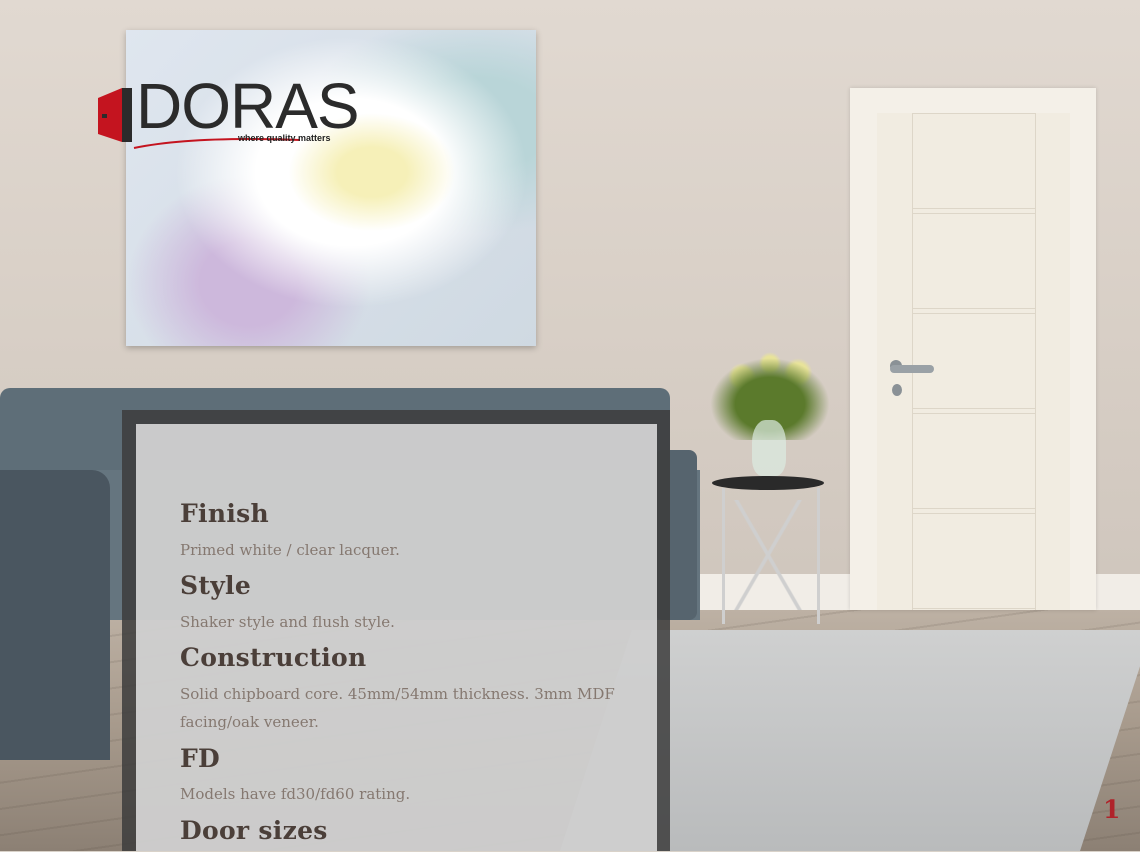  What do you see at coordinates (284, 138) in the screenshot?
I see `brand-tagline: where quality matters` at bounding box center [284, 138].